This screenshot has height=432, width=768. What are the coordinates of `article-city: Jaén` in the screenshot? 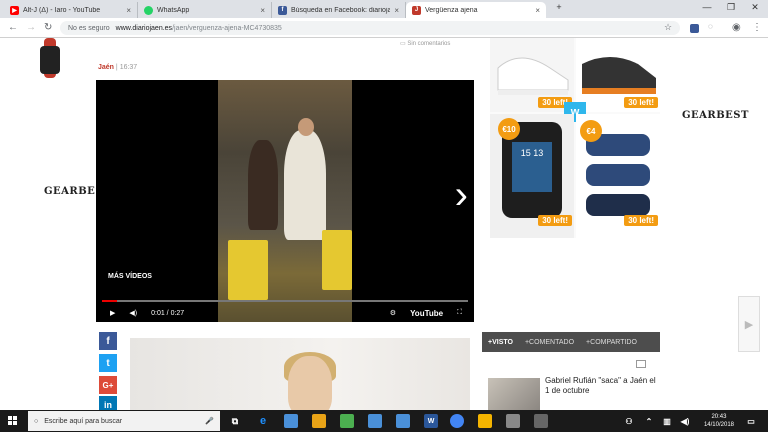 It's located at (106, 67).